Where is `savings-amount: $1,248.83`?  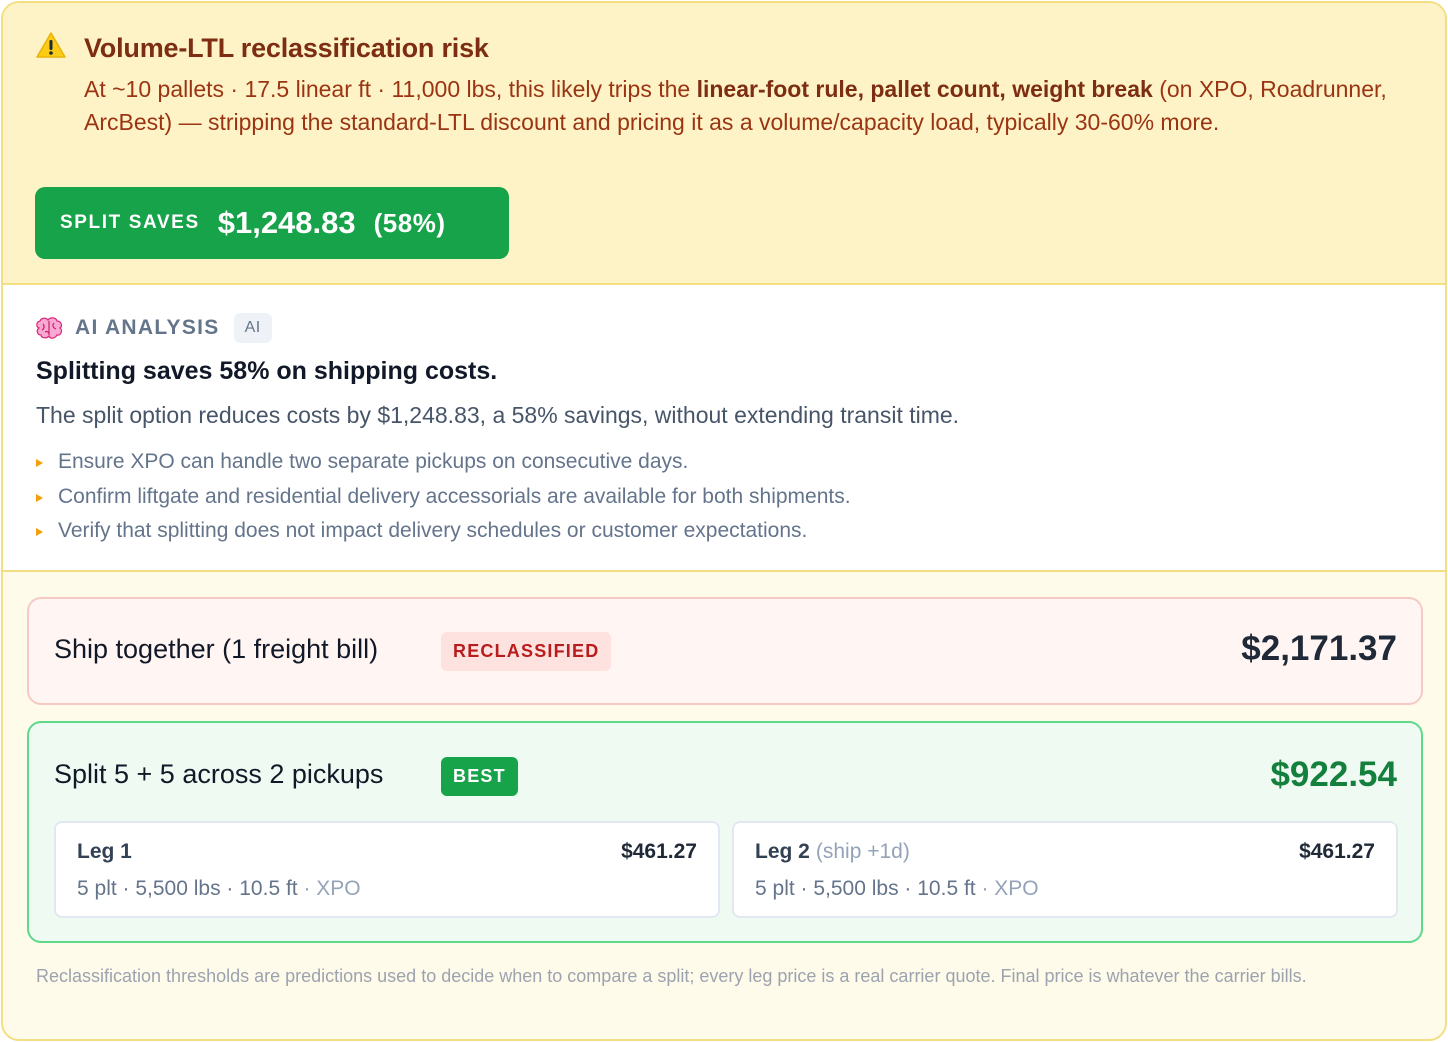 savings-amount: $1,248.83 is located at coordinates (286, 222).